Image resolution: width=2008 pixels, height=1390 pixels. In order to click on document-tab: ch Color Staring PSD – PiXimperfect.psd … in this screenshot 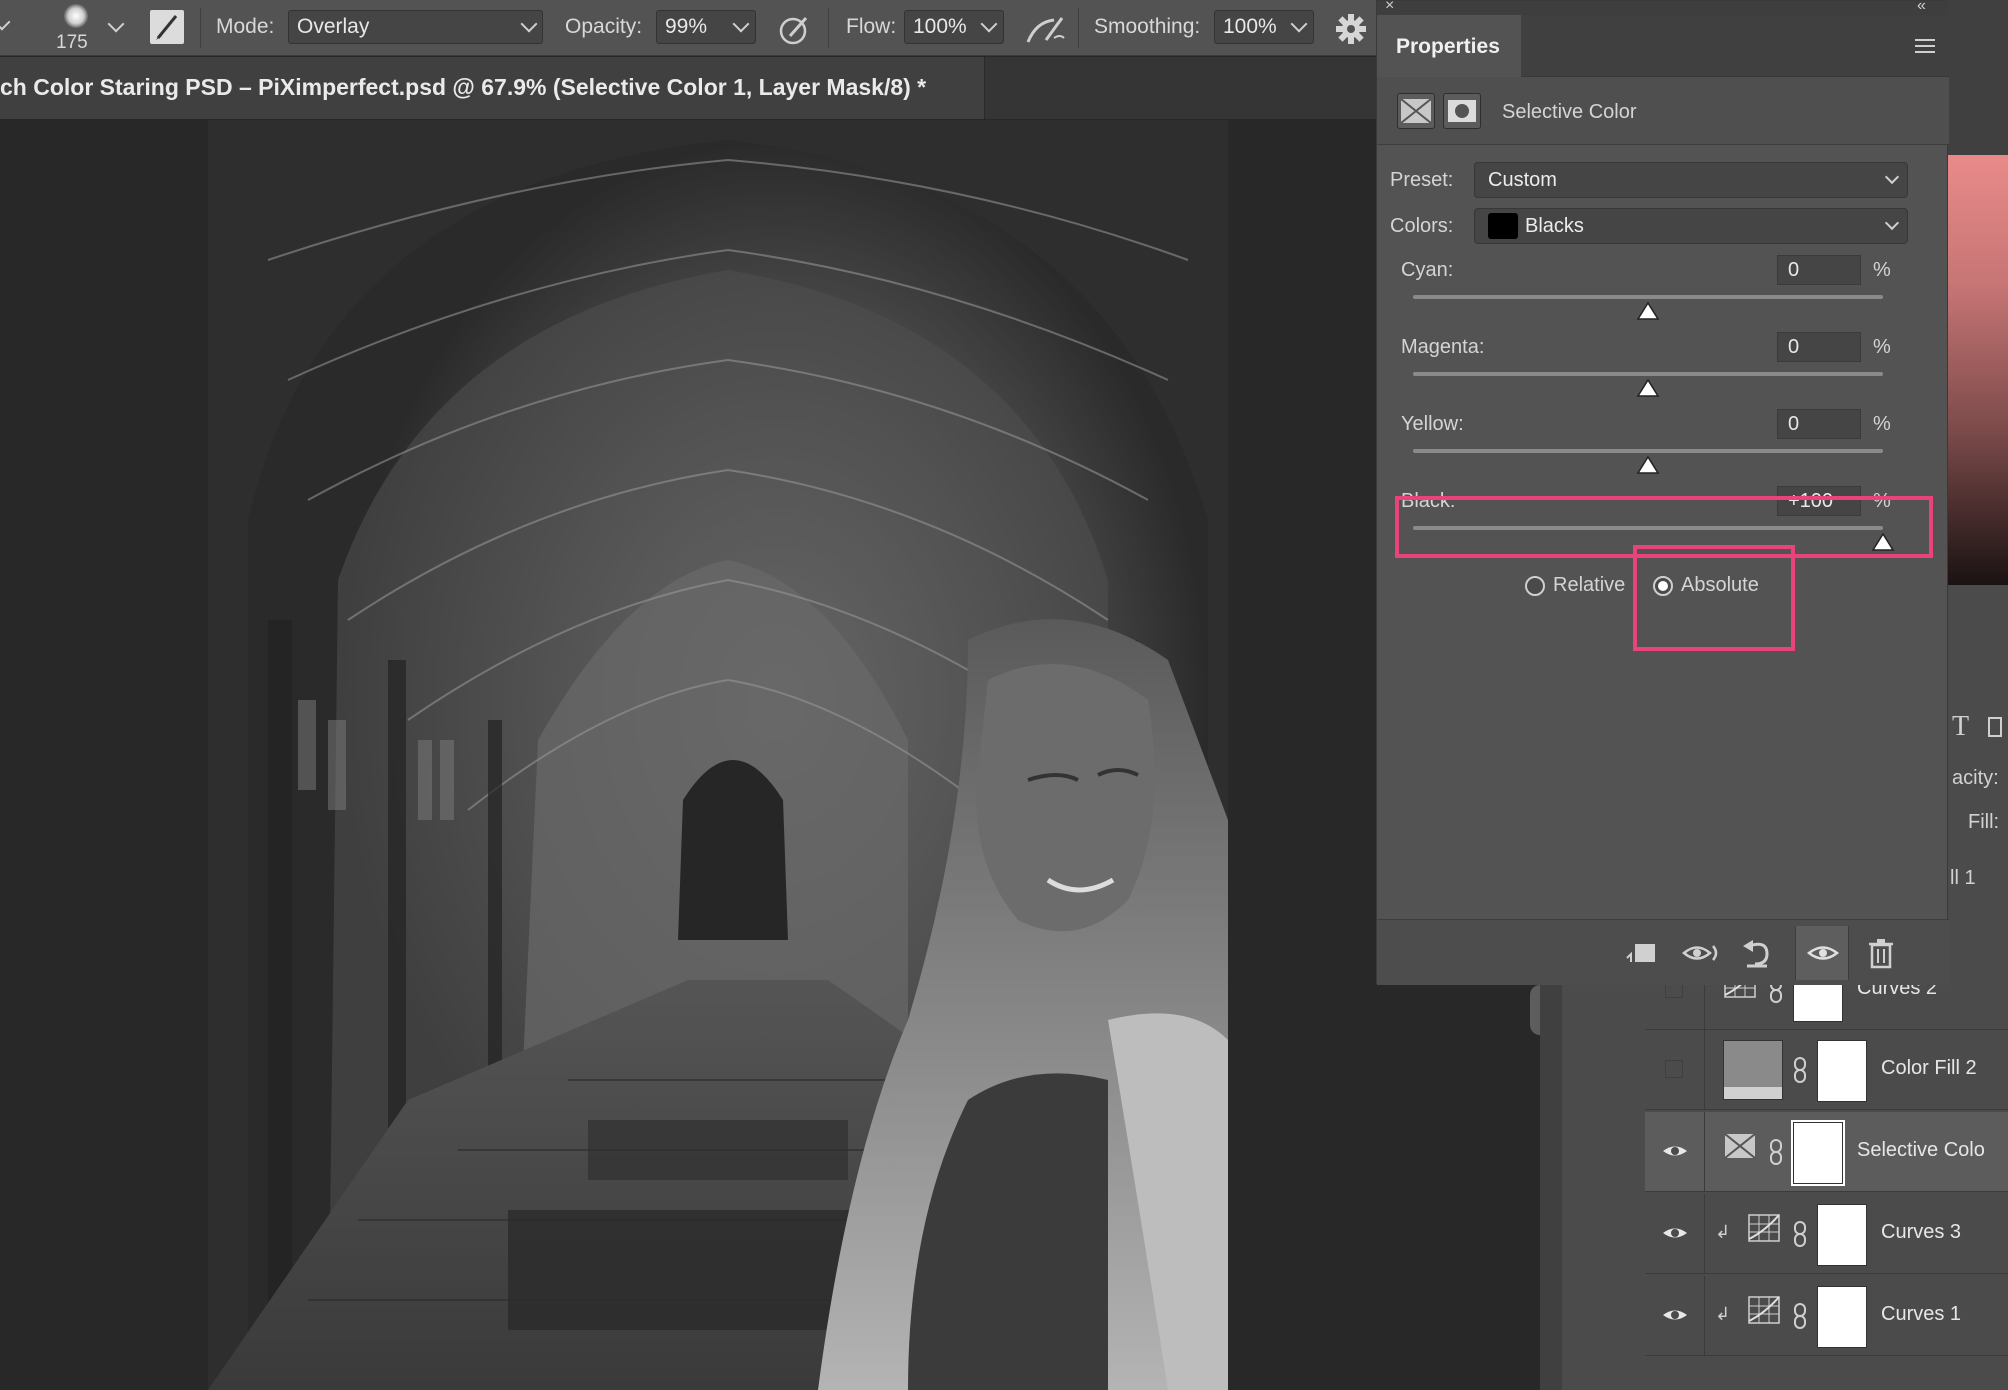, I will do `click(492, 88)`.